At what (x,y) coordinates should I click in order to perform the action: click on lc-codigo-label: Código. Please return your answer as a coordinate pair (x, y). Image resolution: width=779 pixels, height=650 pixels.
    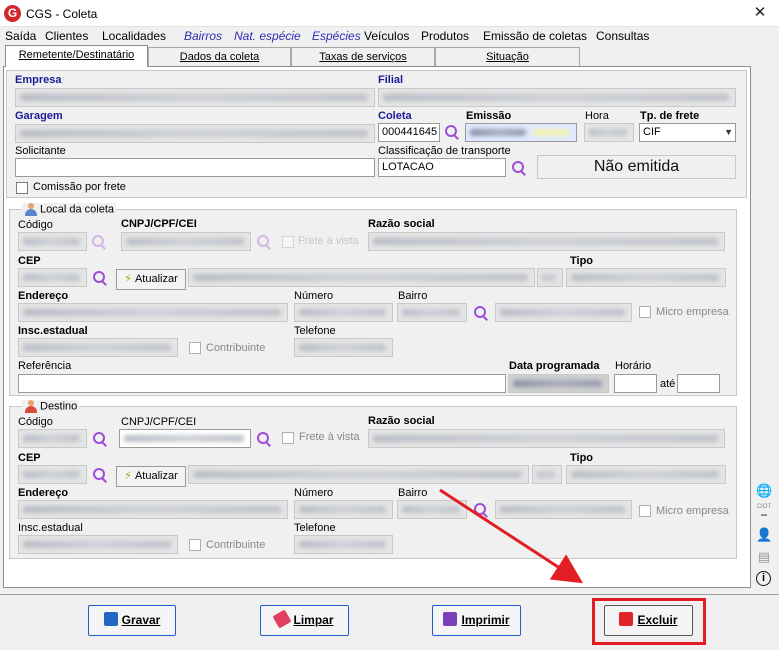
    Looking at the image, I should click on (35, 225).